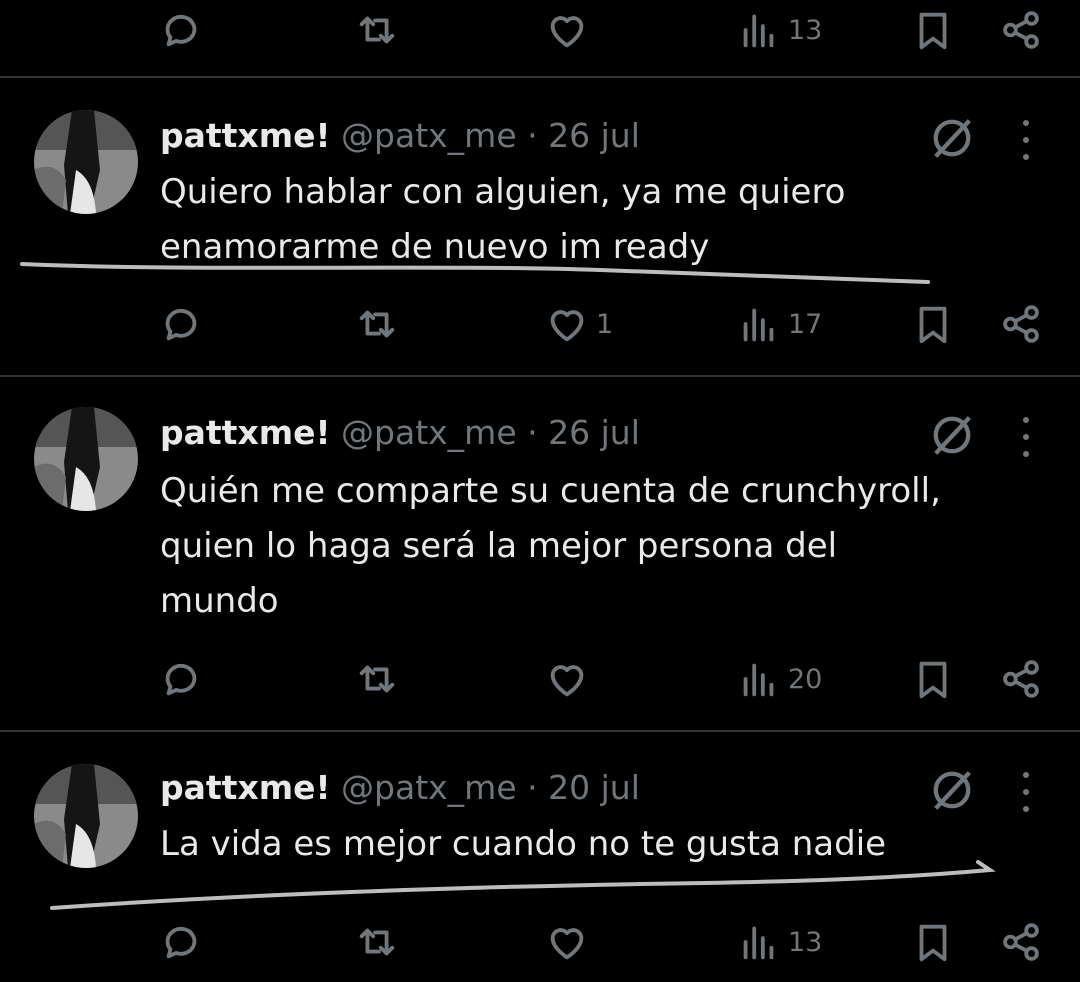 Image resolution: width=1080 pixels, height=982 pixels. I want to click on tweet-text-line: quien lo haga será la mejor persona del, so click(499, 546).